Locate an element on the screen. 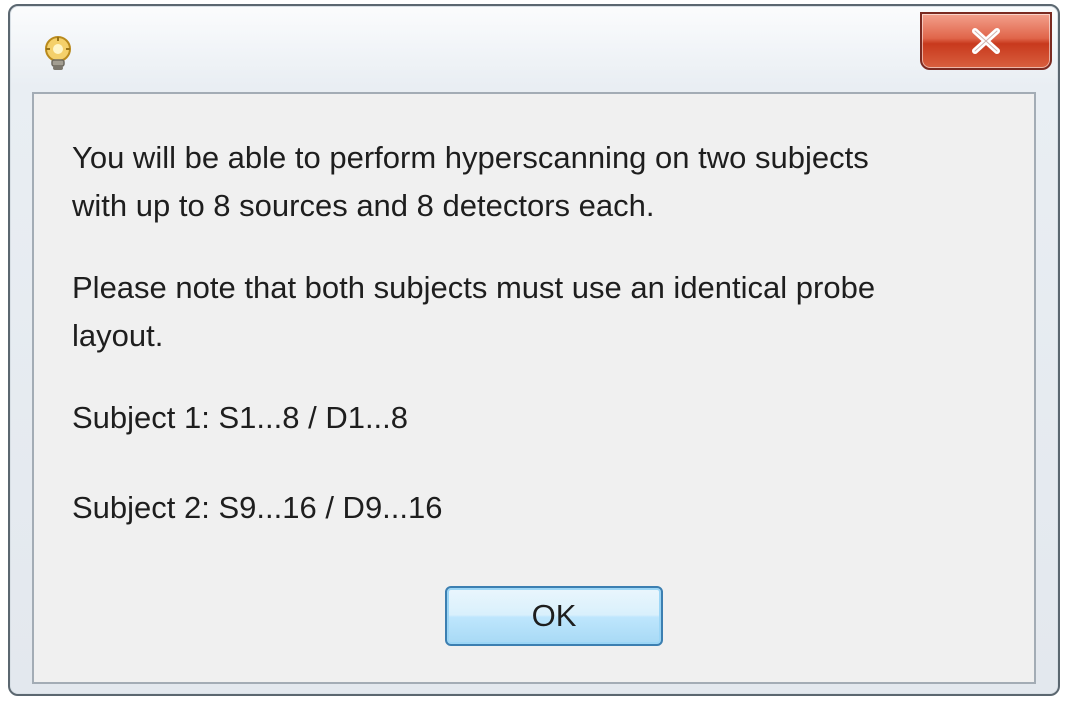 This screenshot has width=1071, height=702. title-bar is located at coordinates (534, 49).